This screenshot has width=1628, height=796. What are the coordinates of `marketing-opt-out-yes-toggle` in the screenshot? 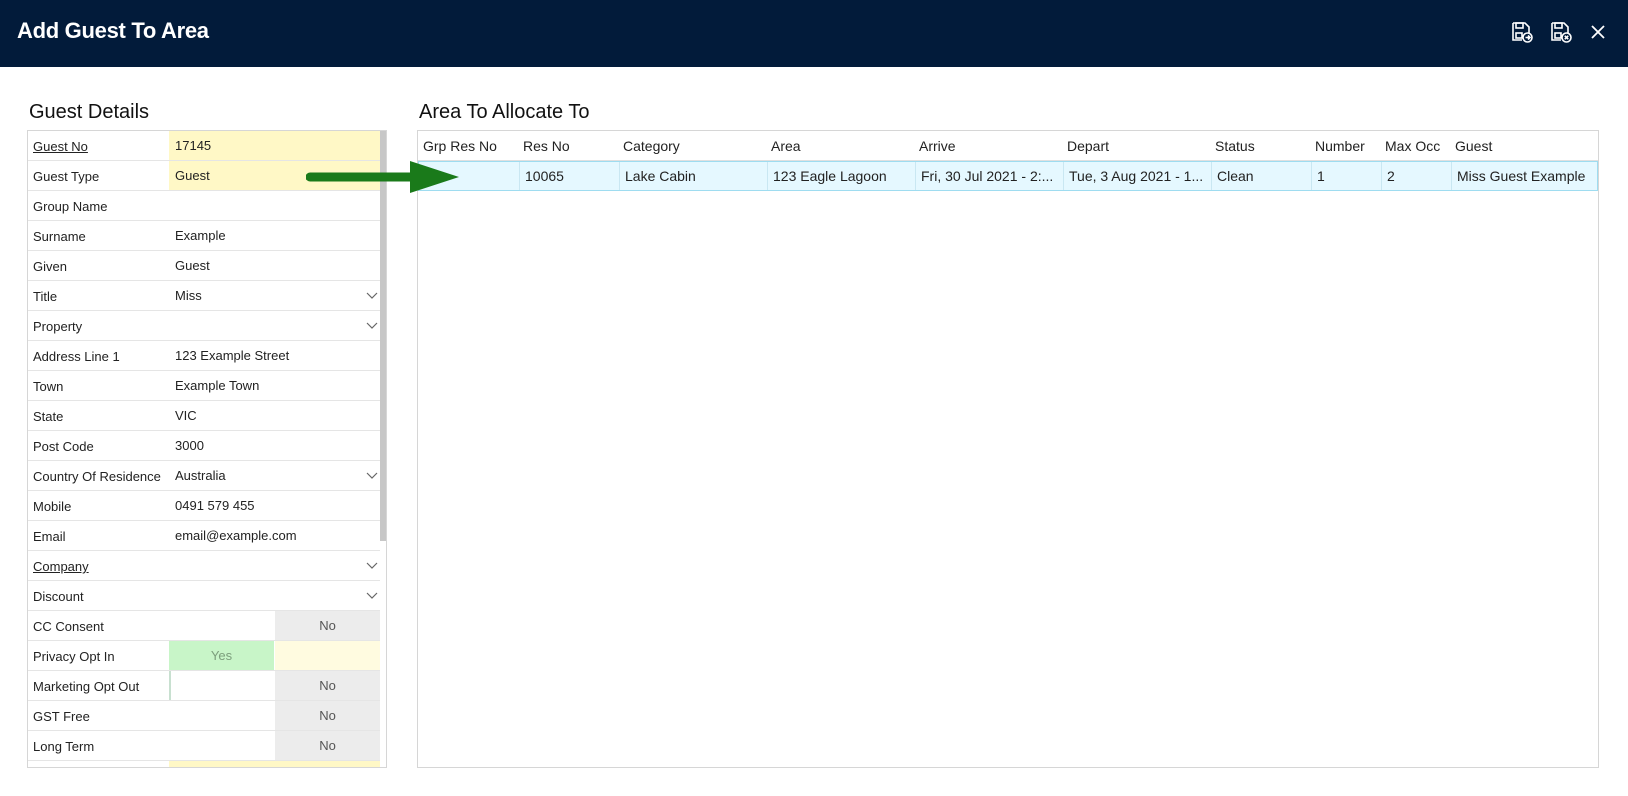 It's located at (221, 685).